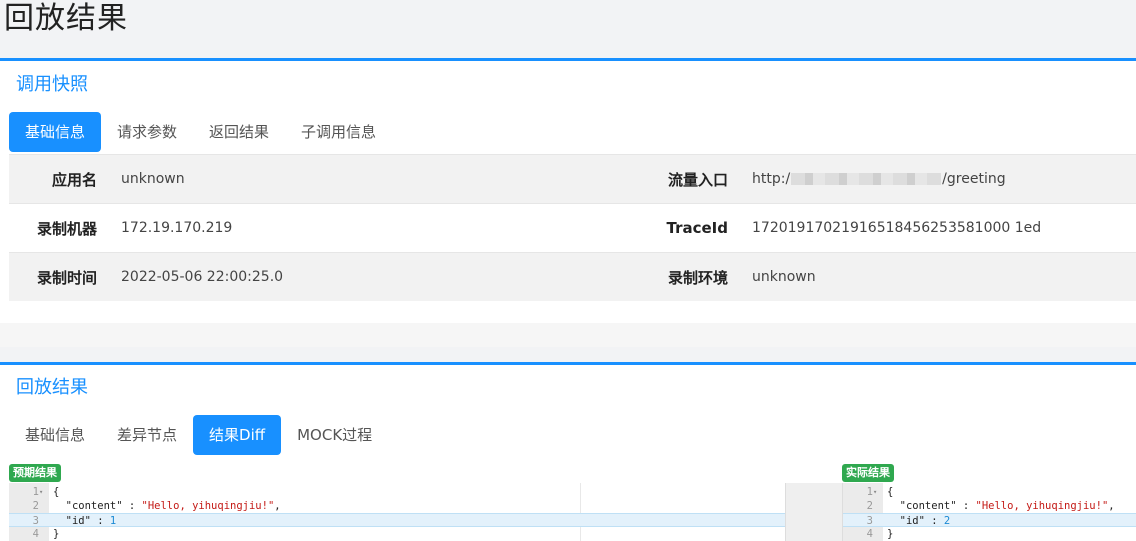 The image size is (1136, 541). I want to click on app-name-label: 应用名, so click(74, 179).